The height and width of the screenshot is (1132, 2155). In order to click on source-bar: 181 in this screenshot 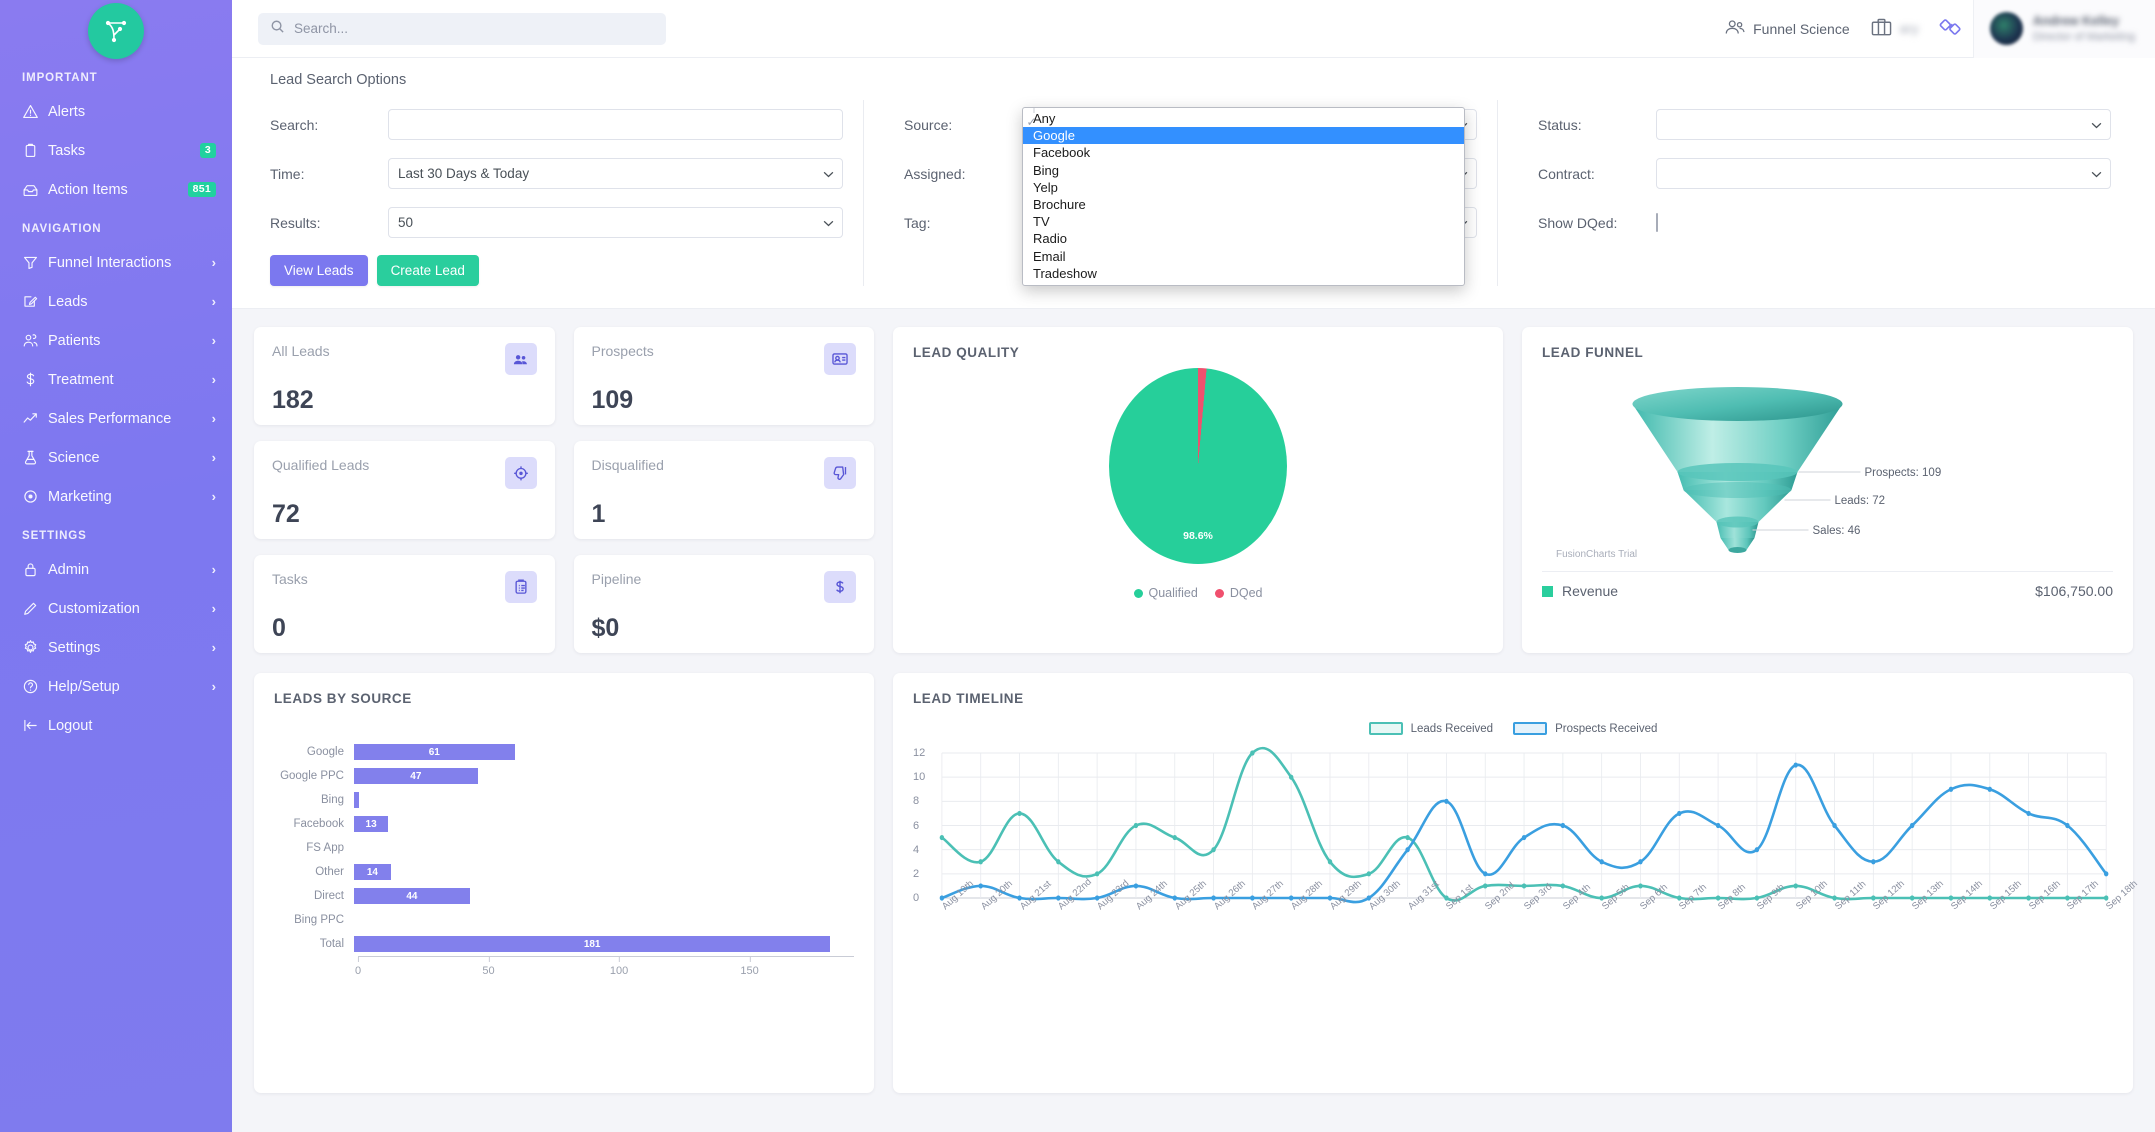, I will do `click(592, 944)`.